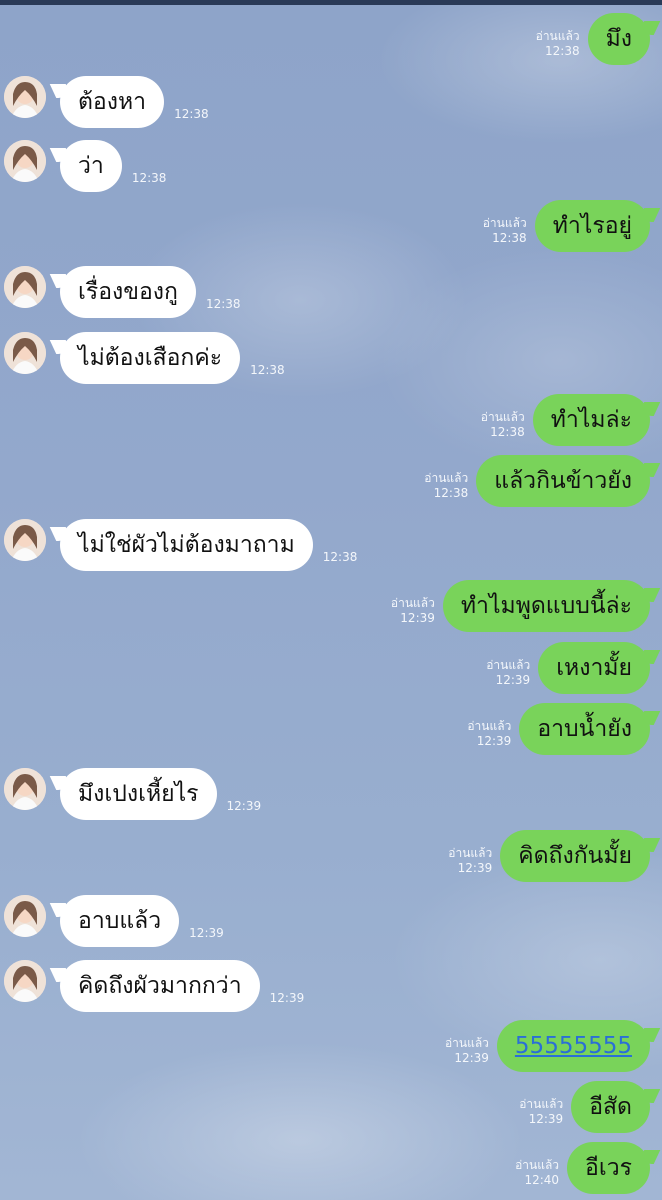  Describe the element at coordinates (546, 606) in the screenshot. I see `outgoing-message-bubble: ทำไมพูดแบบนี้ล่ะ` at that location.